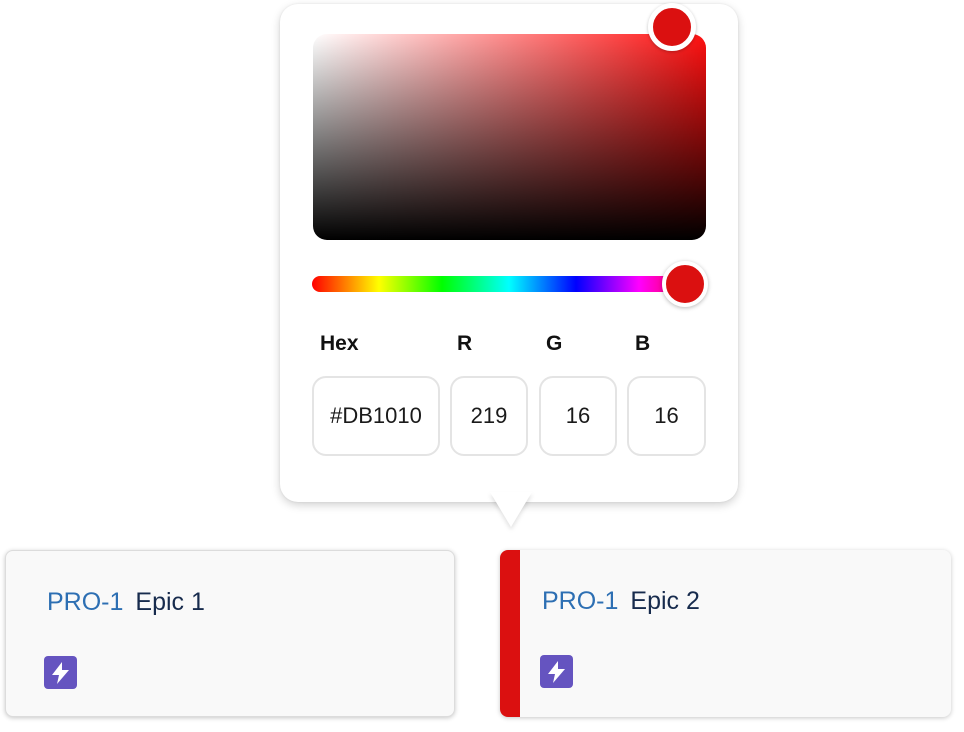 The height and width of the screenshot is (732, 964). What do you see at coordinates (665, 601) in the screenshot?
I see `card-summary: Epic 2` at bounding box center [665, 601].